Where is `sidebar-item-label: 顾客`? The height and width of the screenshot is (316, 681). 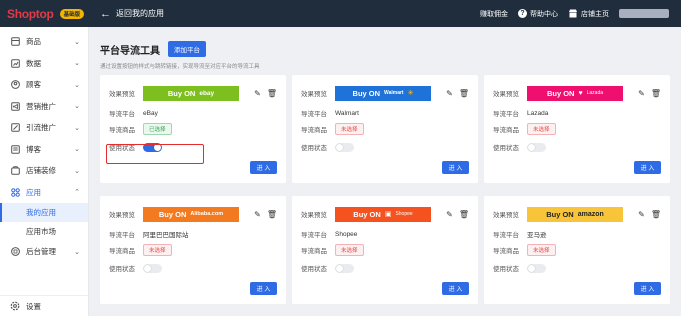
sidebar-item-label: 顾客 is located at coordinates (33, 85).